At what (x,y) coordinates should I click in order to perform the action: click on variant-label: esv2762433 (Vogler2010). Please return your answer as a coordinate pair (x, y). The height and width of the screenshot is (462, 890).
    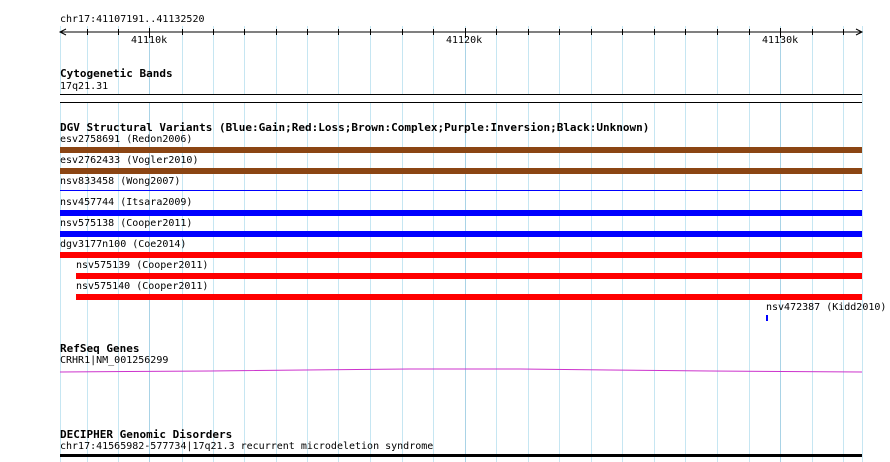
    Looking at the image, I should click on (129, 160).